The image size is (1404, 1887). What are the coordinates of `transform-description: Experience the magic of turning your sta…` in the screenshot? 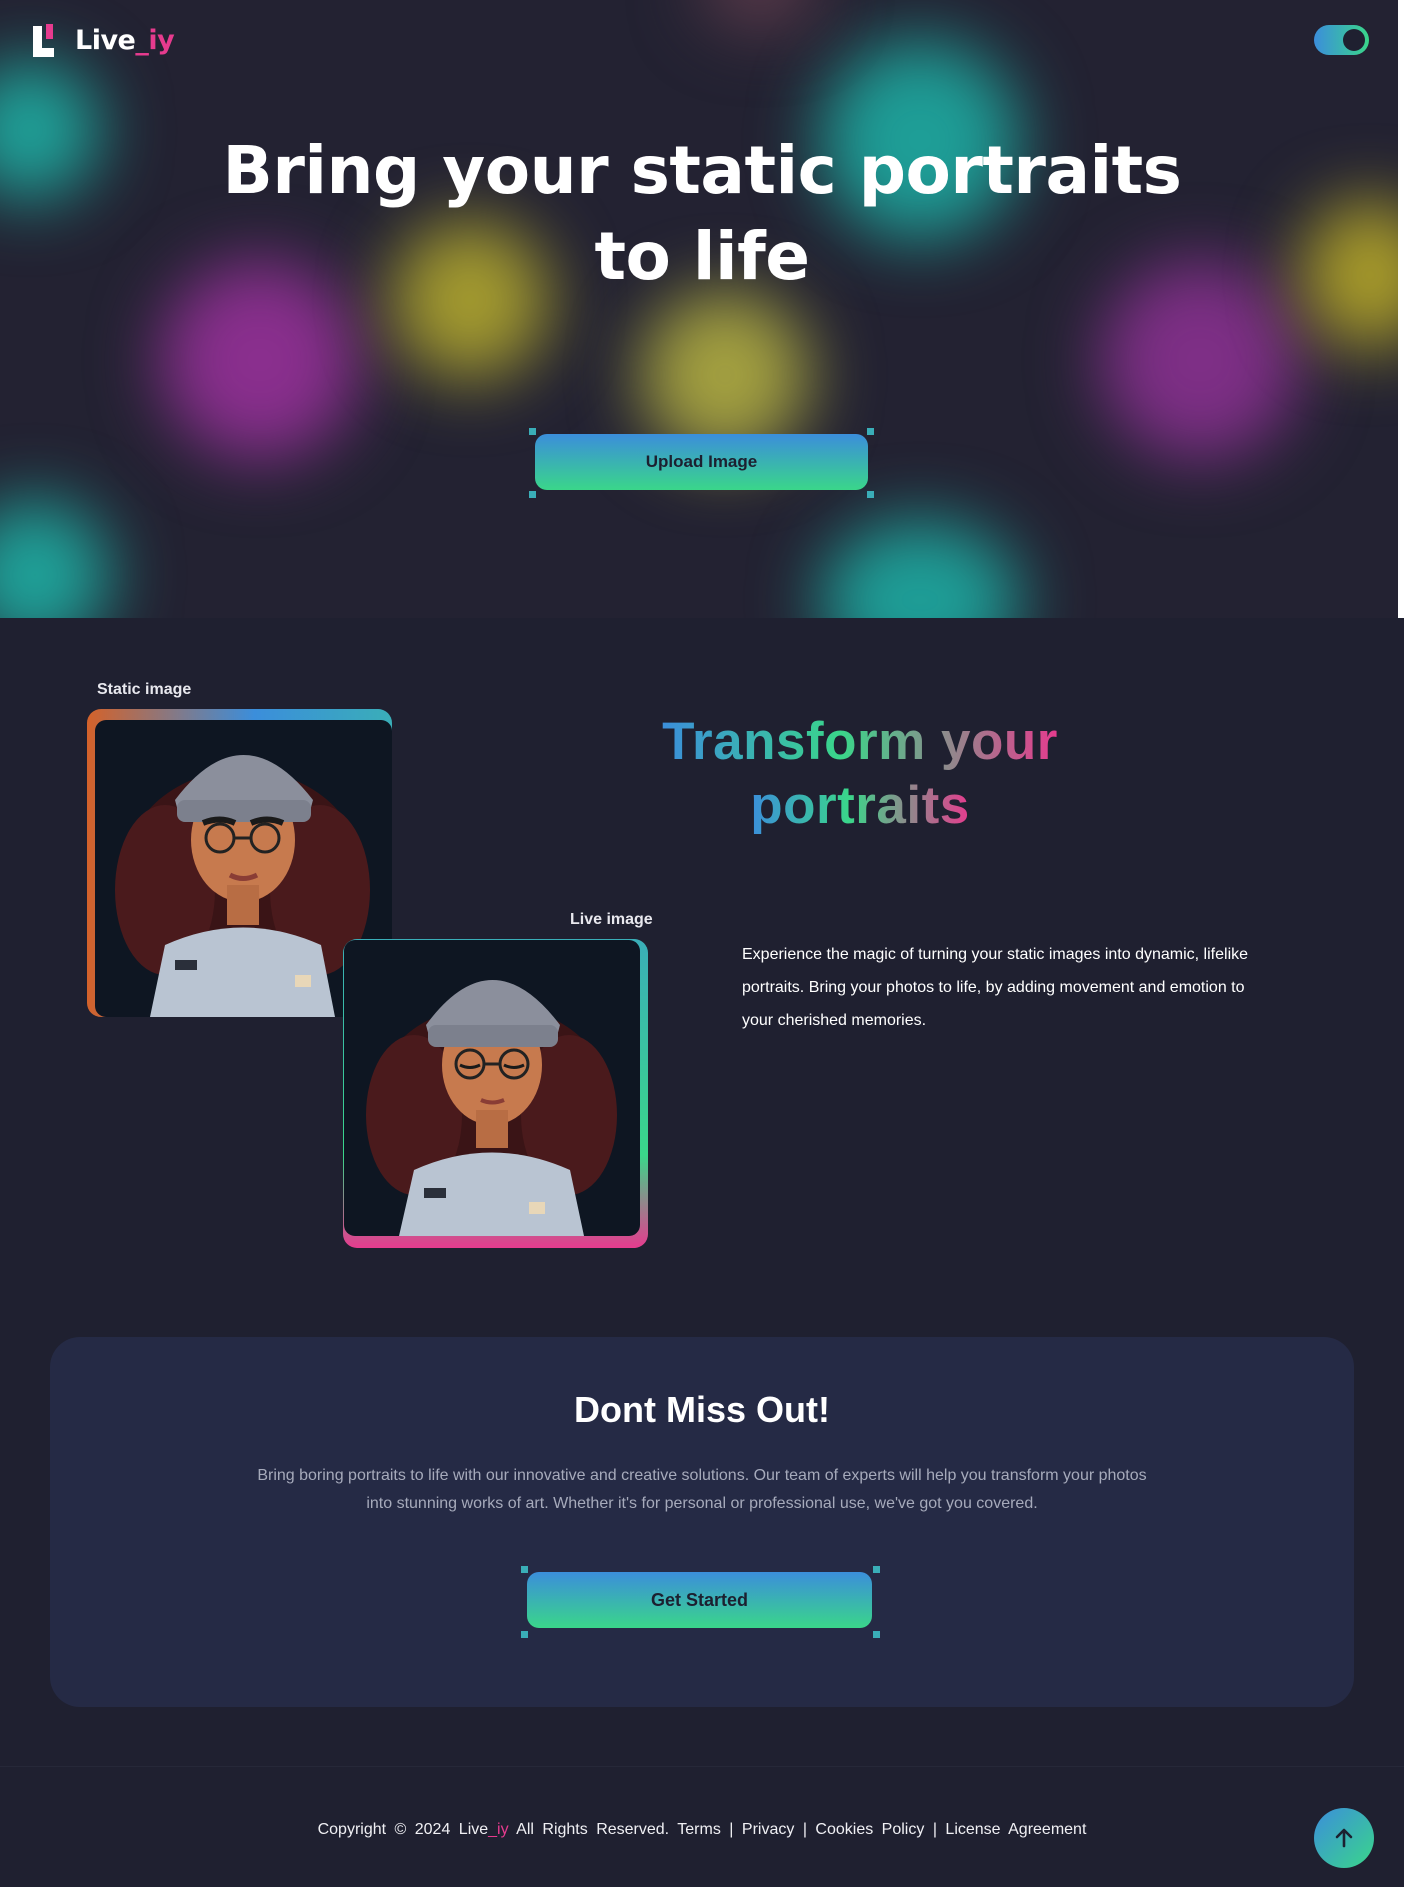 It's located at (995, 987).